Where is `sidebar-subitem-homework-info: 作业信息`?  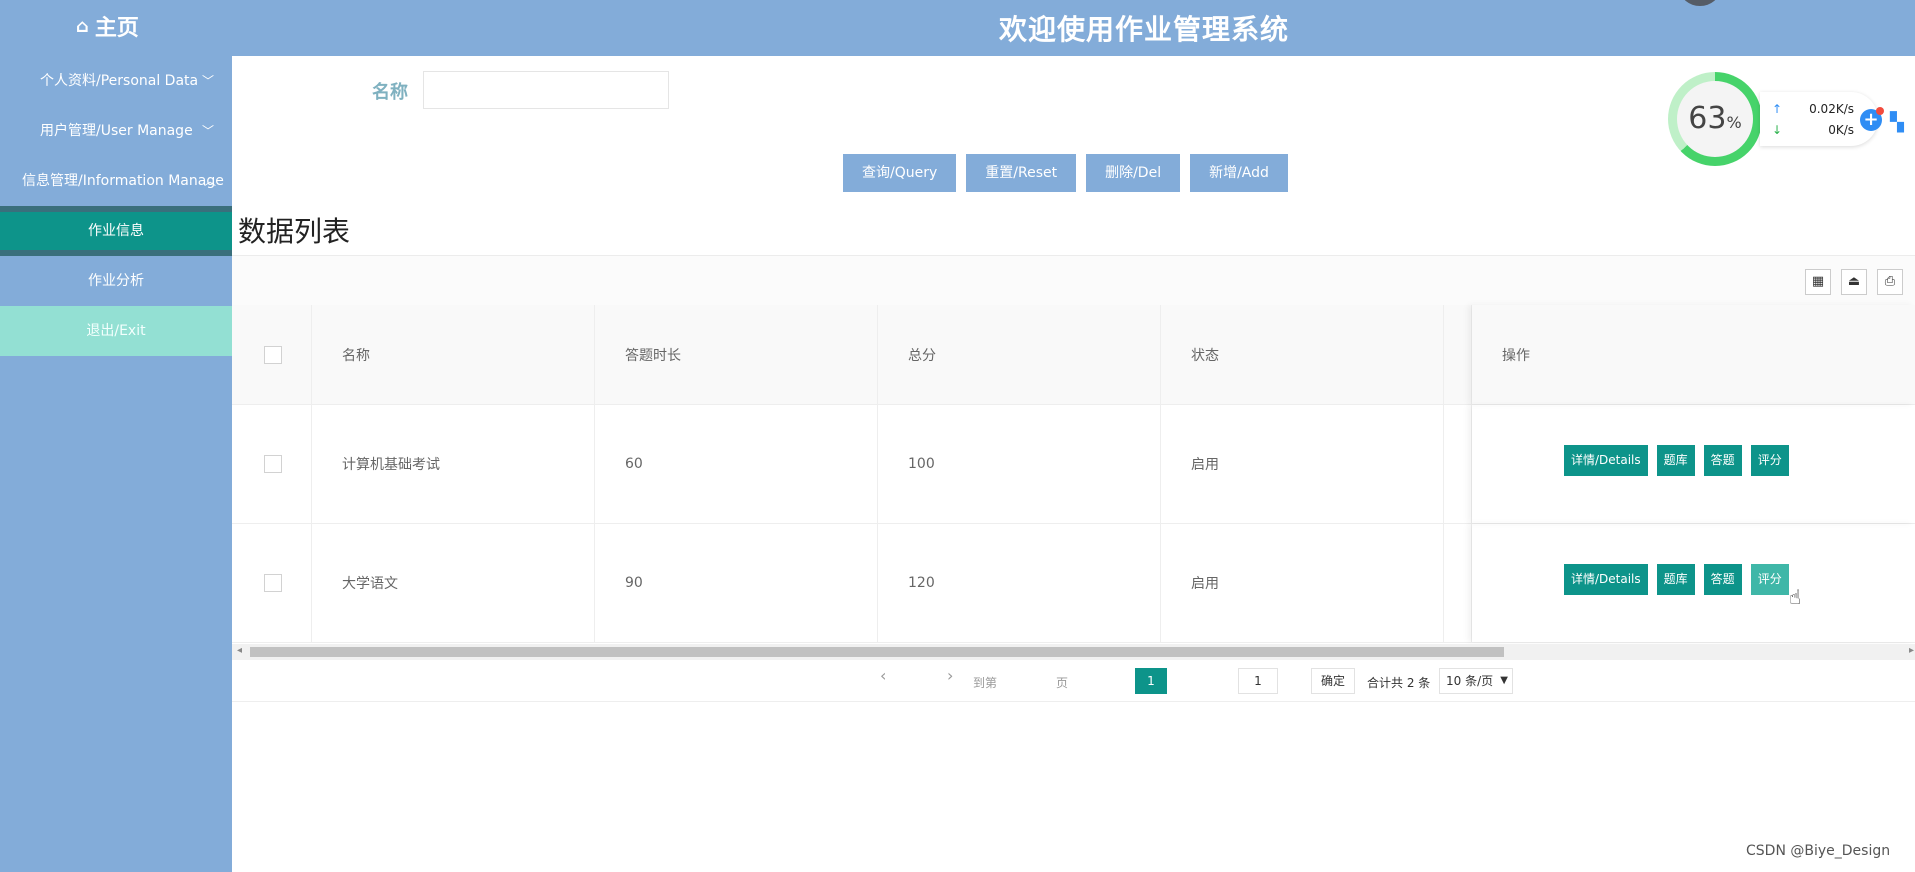
sidebar-subitem-homework-info: 作业信息 is located at coordinates (116, 231).